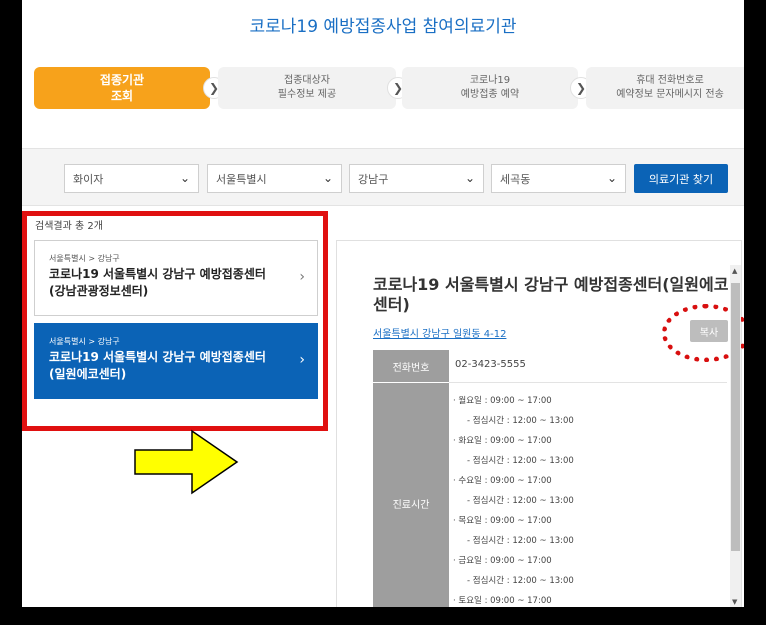 The height and width of the screenshot is (625, 766). I want to click on step-4-label: 휴대 전화번호로, so click(670, 80).